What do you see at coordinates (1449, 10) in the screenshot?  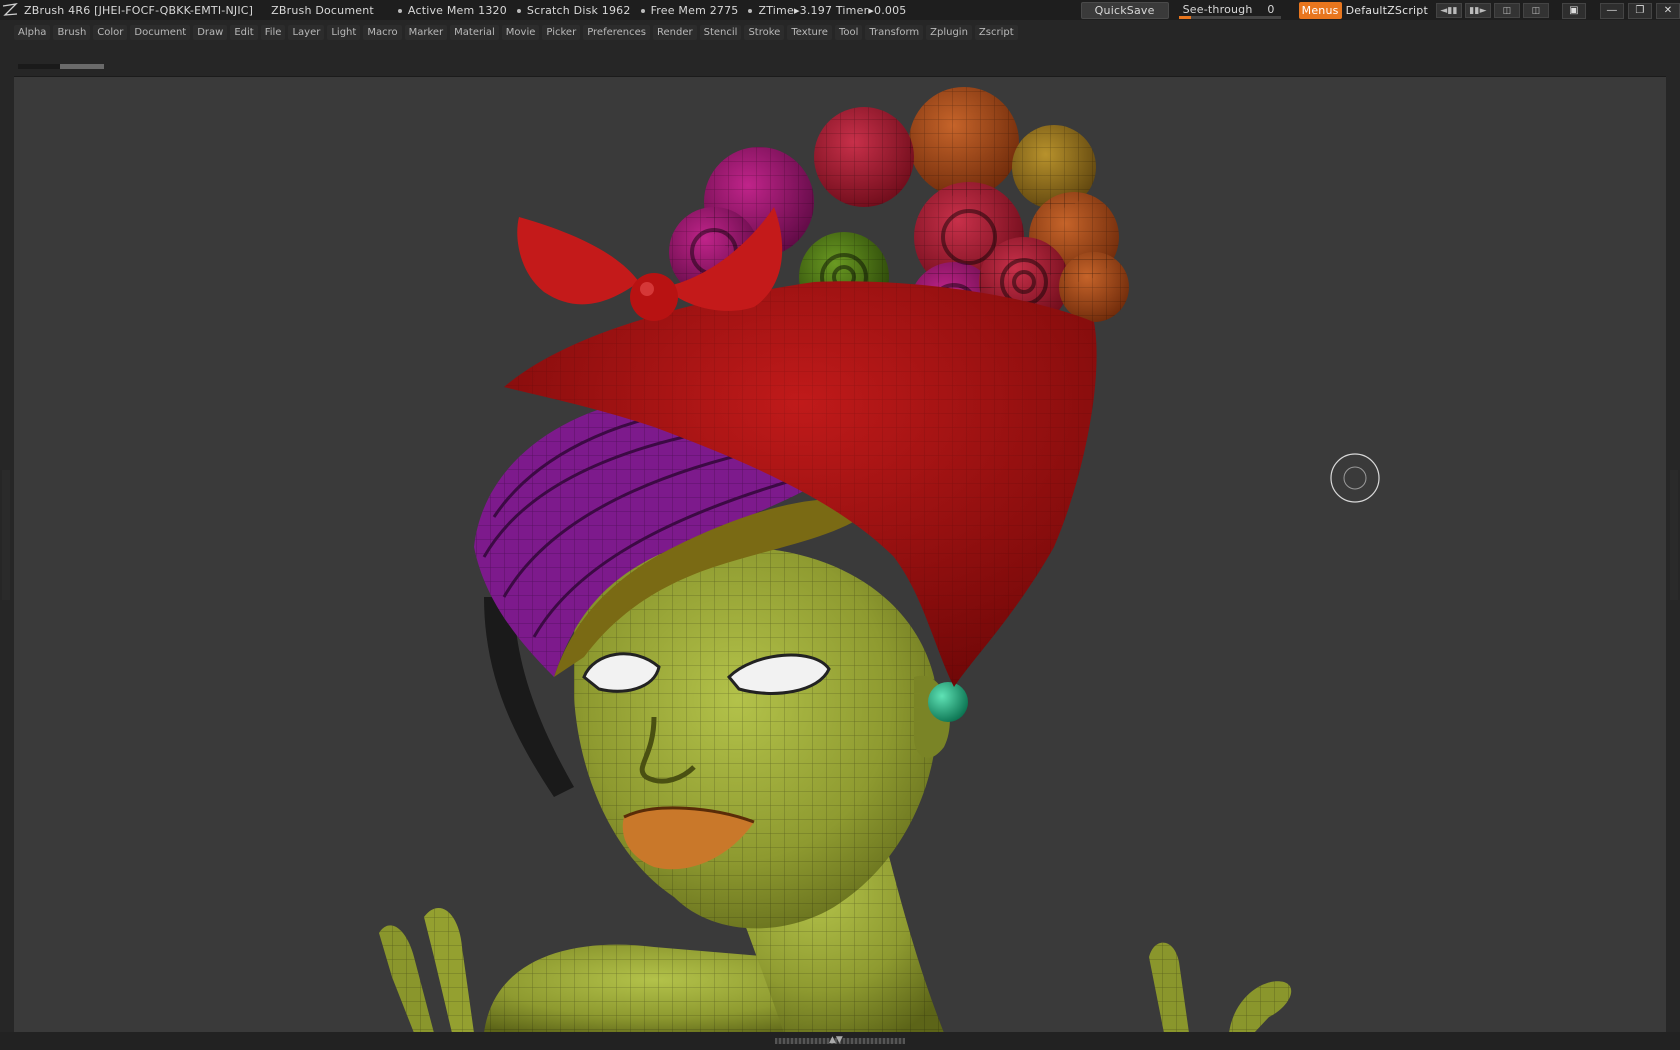 I see `layout-prev-icon: ◄▮▮` at bounding box center [1449, 10].